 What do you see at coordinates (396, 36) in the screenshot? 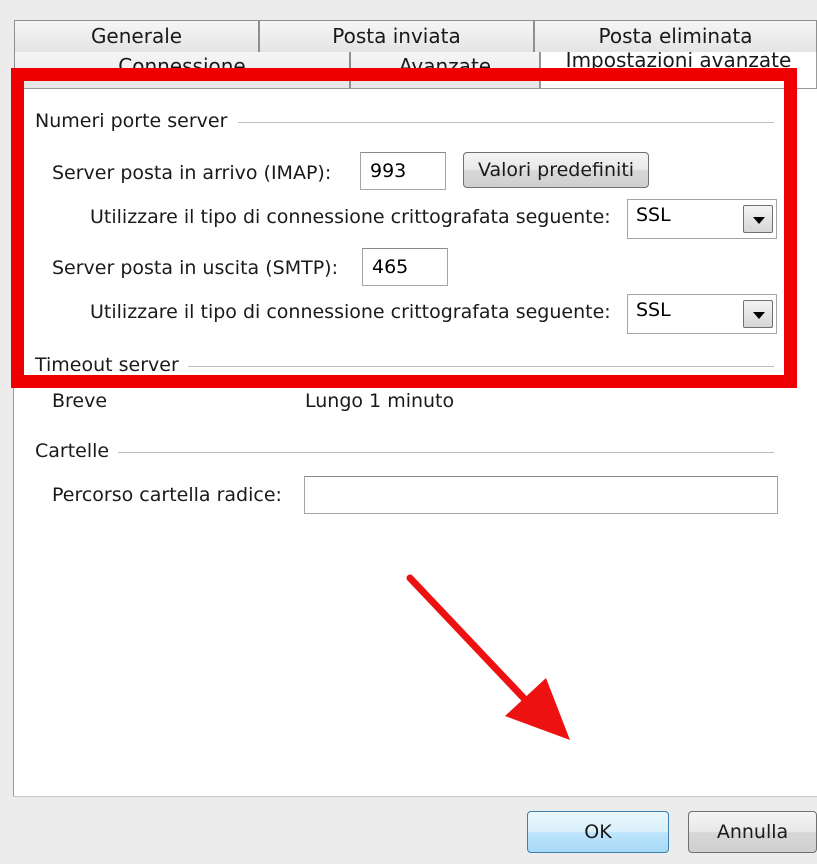
I see `tab-posta-inviata: Posta inviata` at bounding box center [396, 36].